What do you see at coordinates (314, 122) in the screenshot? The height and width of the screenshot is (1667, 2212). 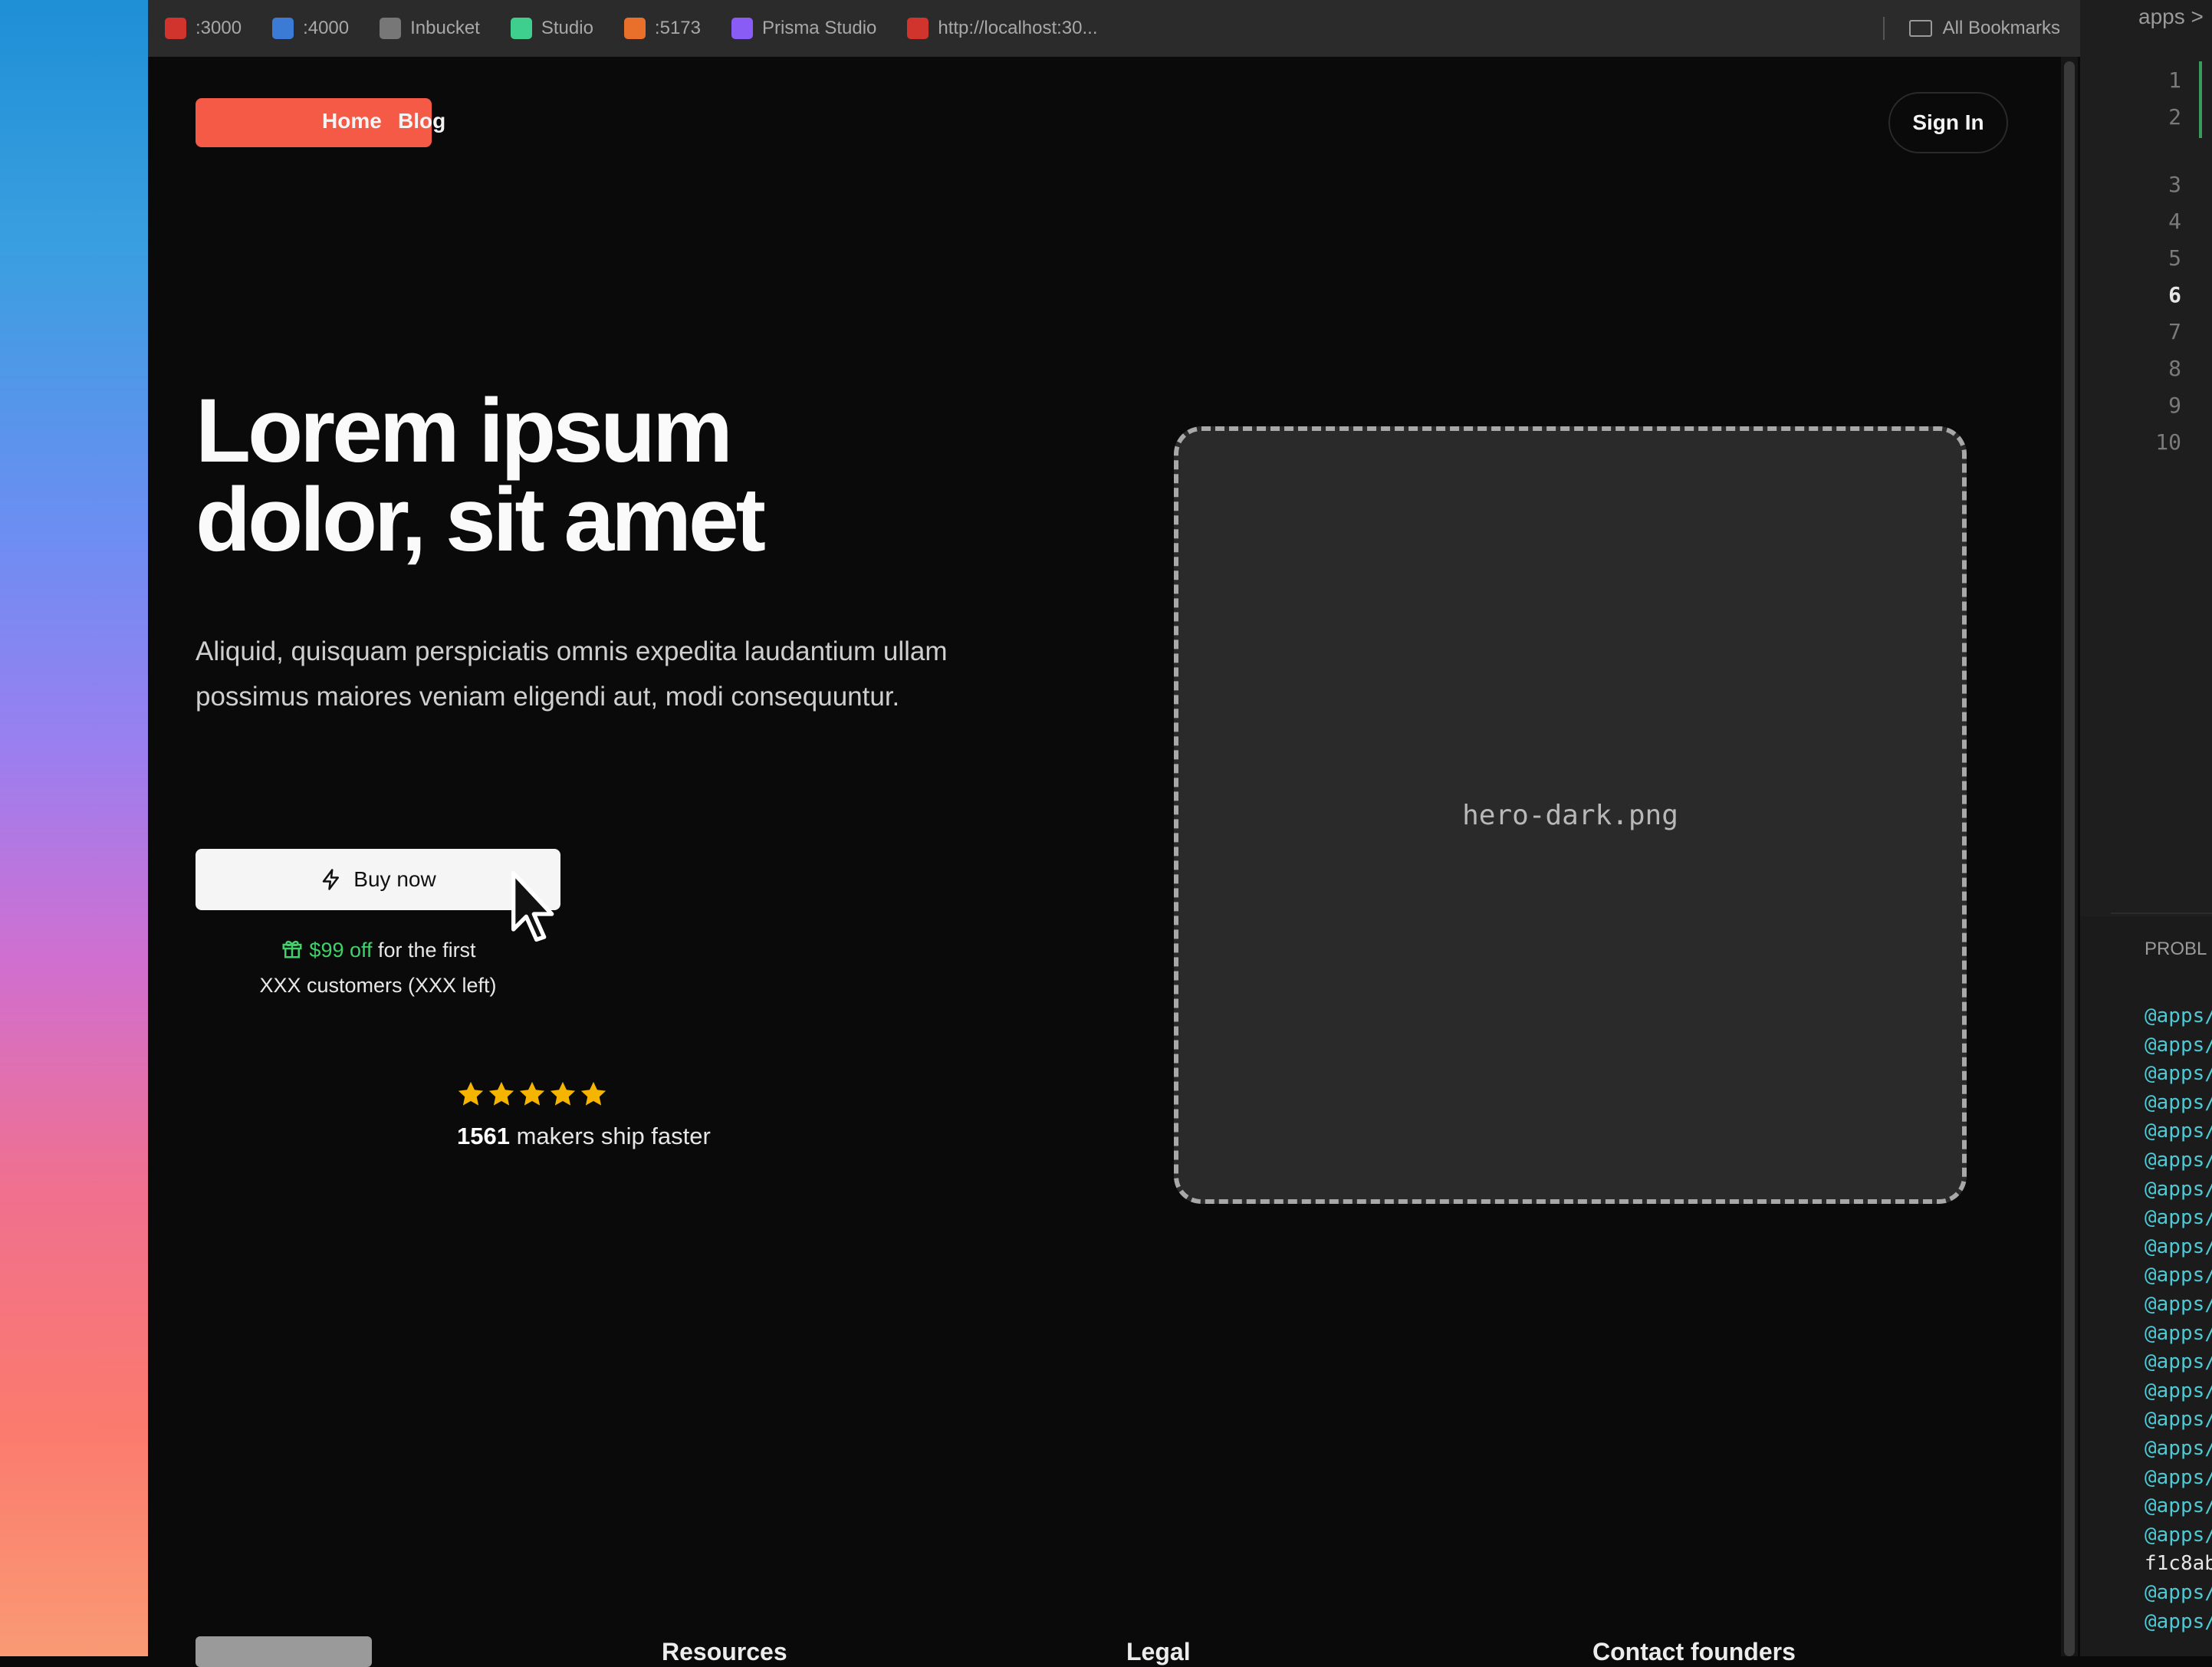 I see `brand-logo` at bounding box center [314, 122].